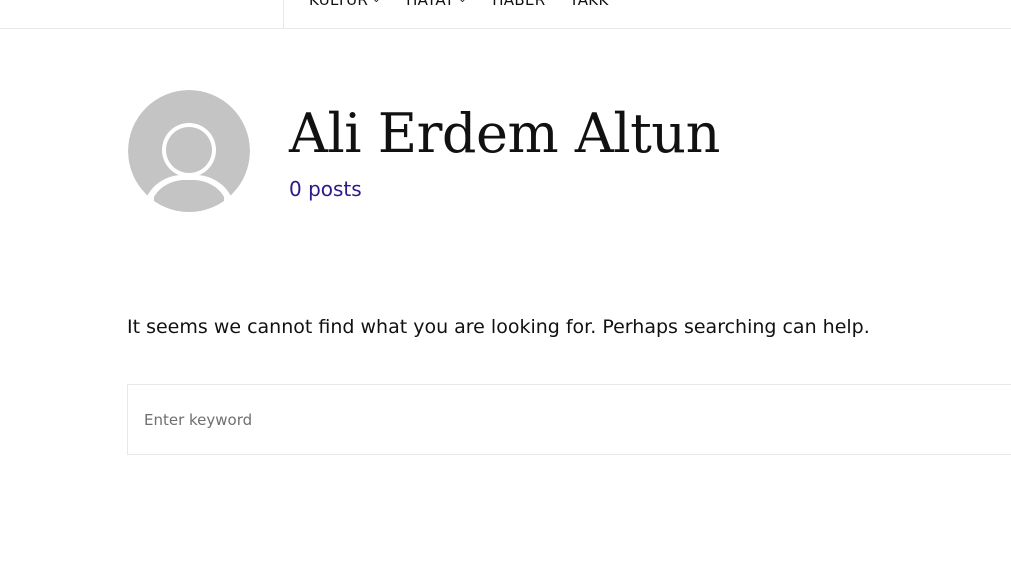 The height and width of the screenshot is (581, 1011). I want to click on nav-item-haber: HABER, so click(518, 4).